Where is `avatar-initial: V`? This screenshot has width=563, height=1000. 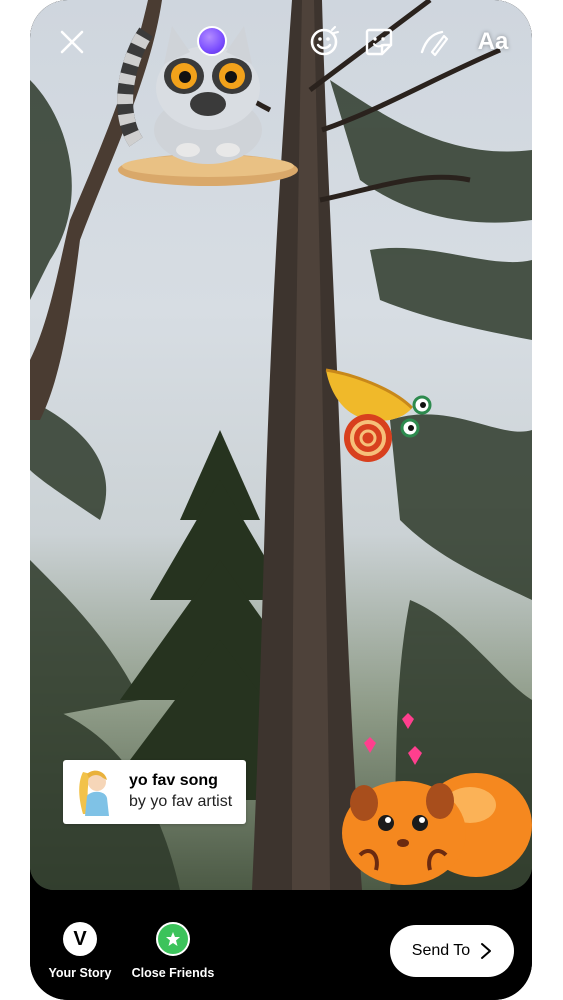 avatar-initial: V is located at coordinates (80, 938).